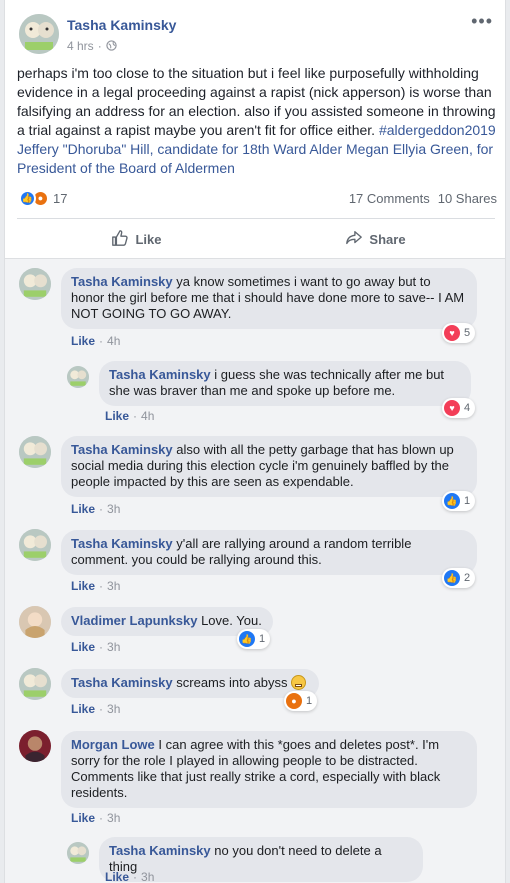  I want to click on thumbs-up-icon, so click(120, 239).